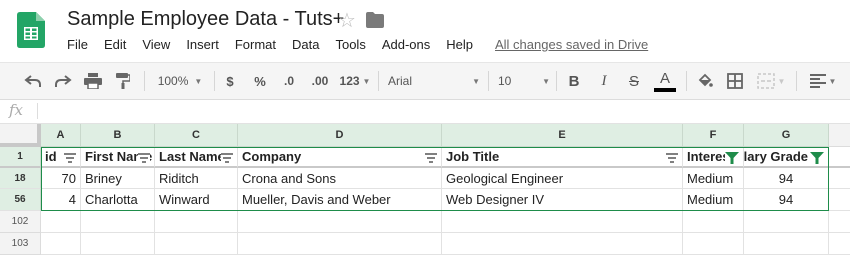 This screenshot has height=257, width=850. I want to click on cell-d56: Mueller, Davis and Weber, so click(340, 200).